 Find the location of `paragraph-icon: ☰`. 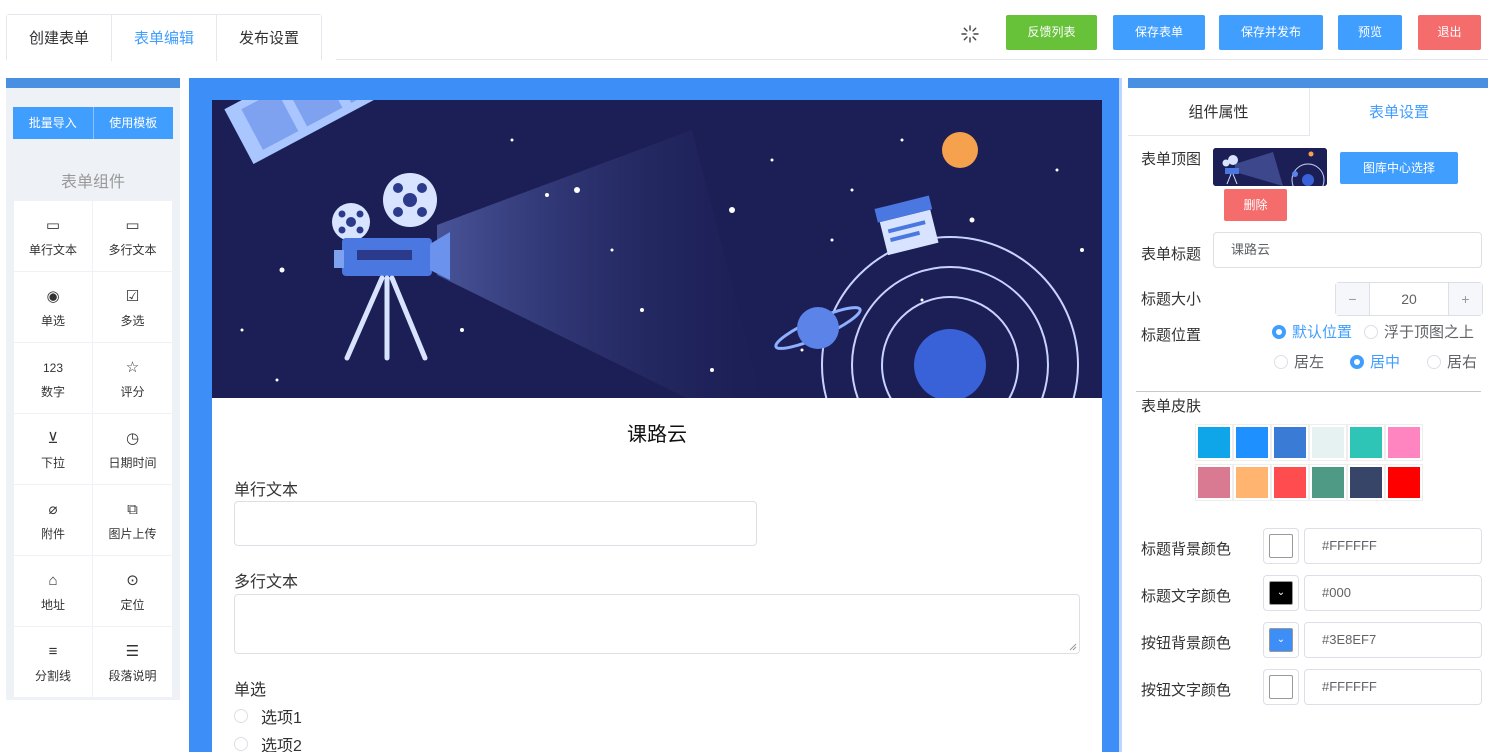

paragraph-icon: ☰ is located at coordinates (132, 651).